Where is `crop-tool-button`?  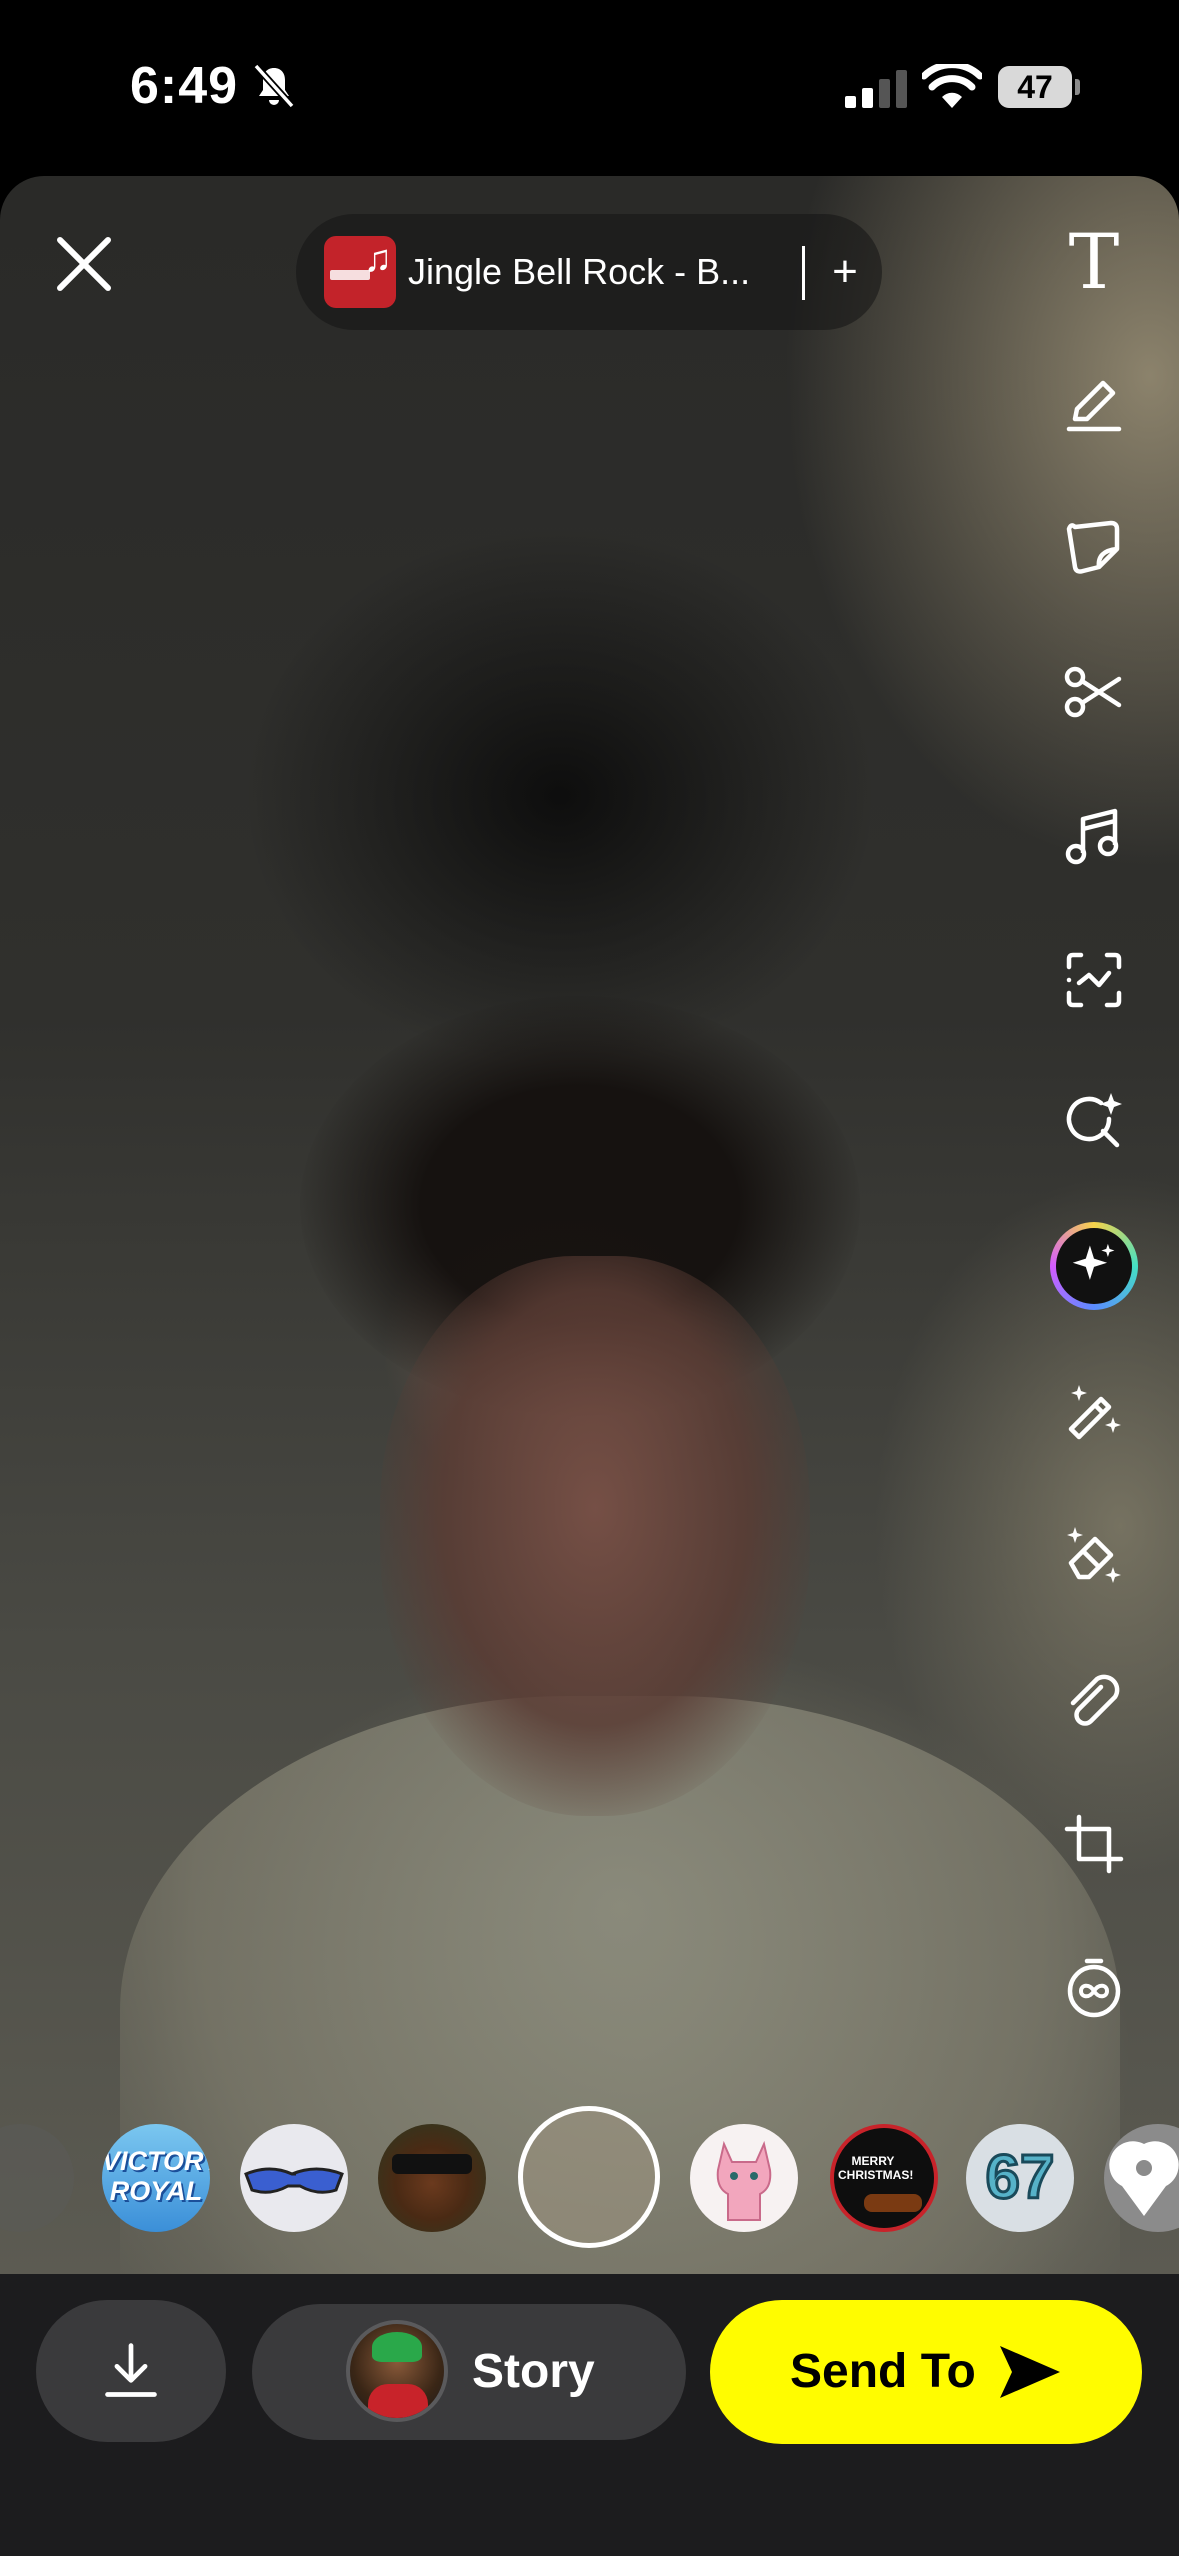
crop-tool-button is located at coordinates (1094, 1844).